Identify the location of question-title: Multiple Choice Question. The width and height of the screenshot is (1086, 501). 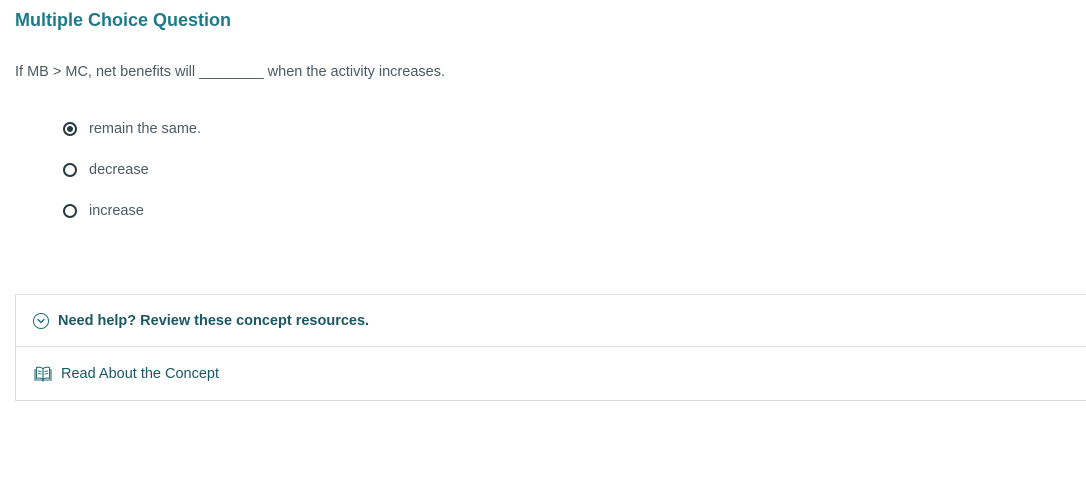
(123, 20).